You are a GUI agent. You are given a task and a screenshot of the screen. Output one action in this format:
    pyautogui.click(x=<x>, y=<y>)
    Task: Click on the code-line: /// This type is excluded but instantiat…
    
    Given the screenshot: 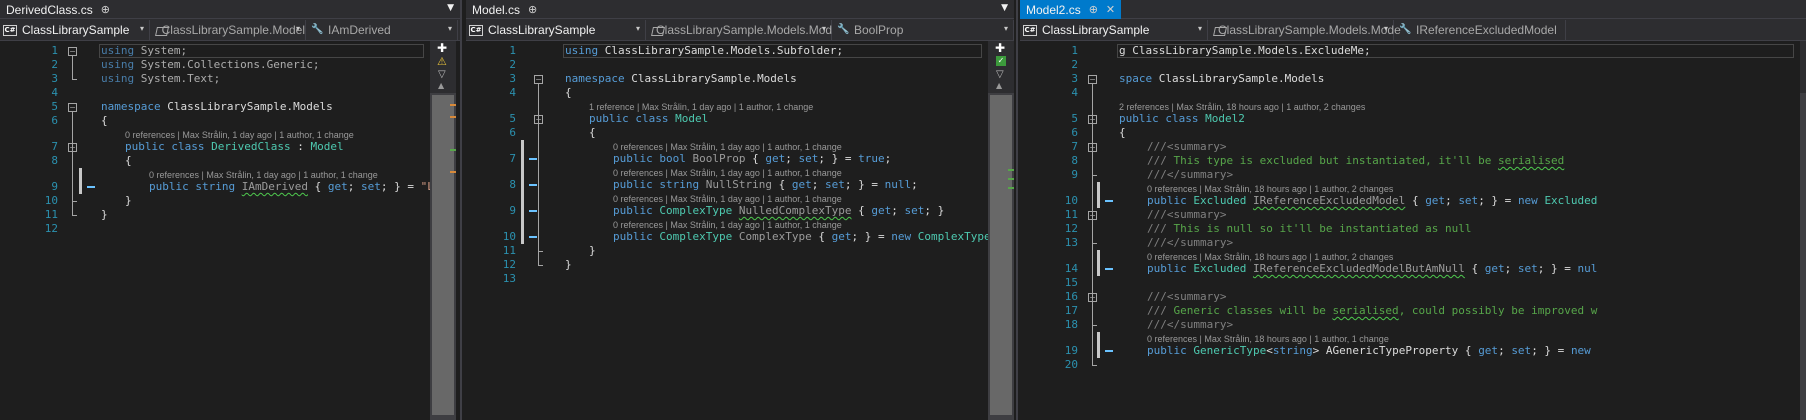 What is the action you would take?
    pyautogui.click(x=1355, y=161)
    